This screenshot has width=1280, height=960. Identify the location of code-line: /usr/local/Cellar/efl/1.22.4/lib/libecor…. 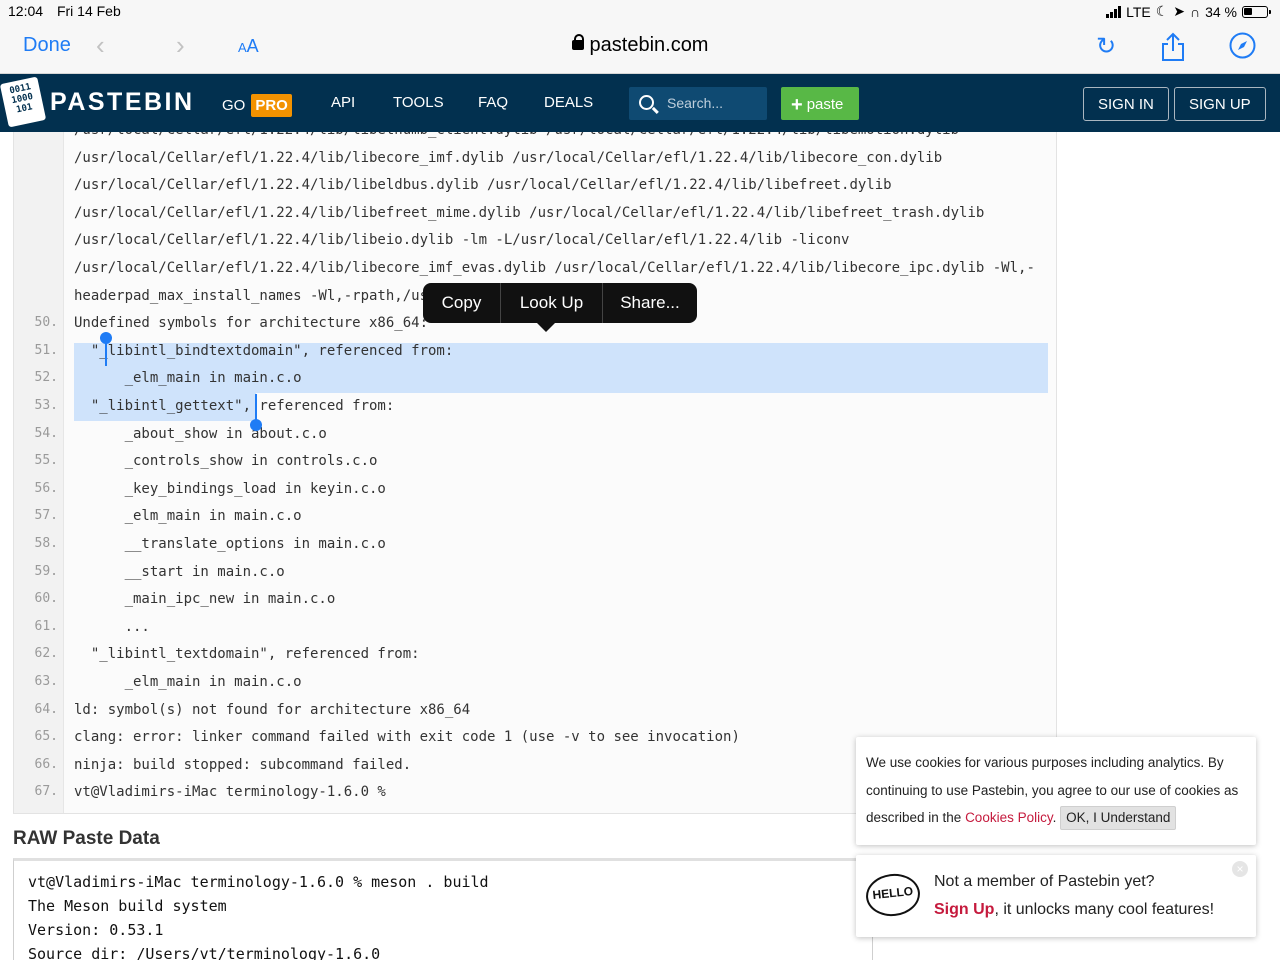
(535, 163).